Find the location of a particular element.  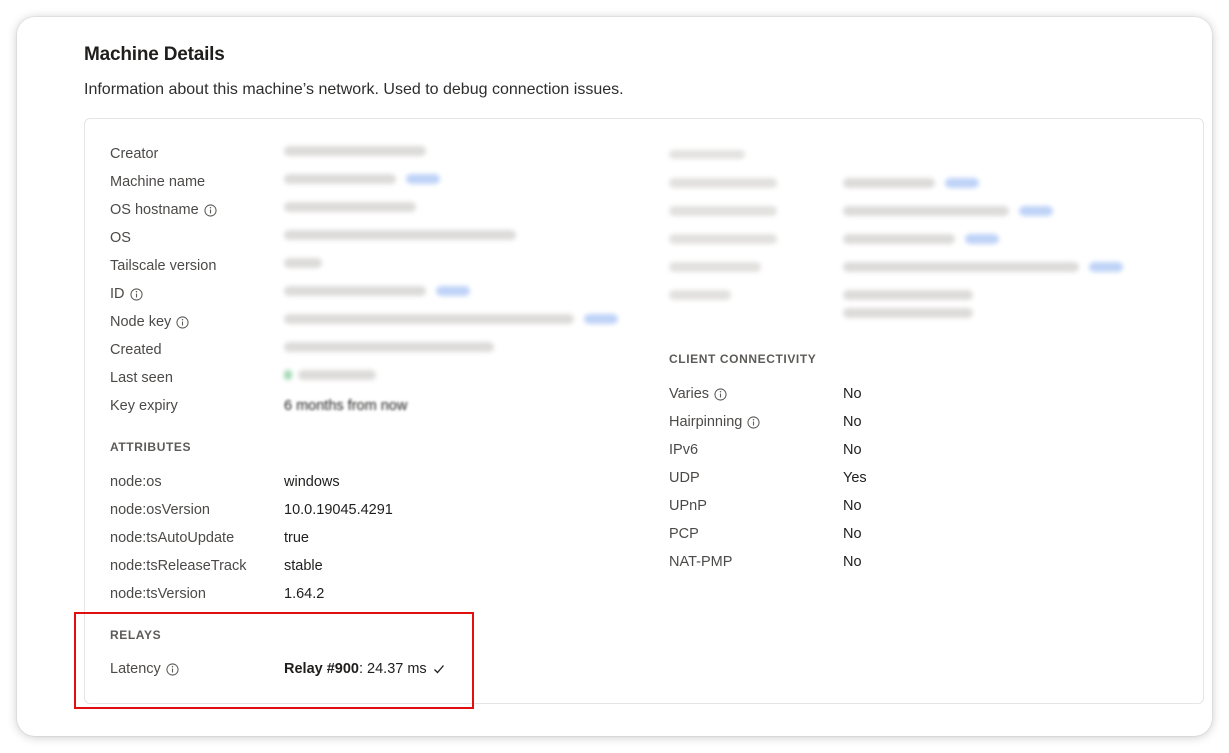

connectivity-label: Varies is located at coordinates (689, 394).